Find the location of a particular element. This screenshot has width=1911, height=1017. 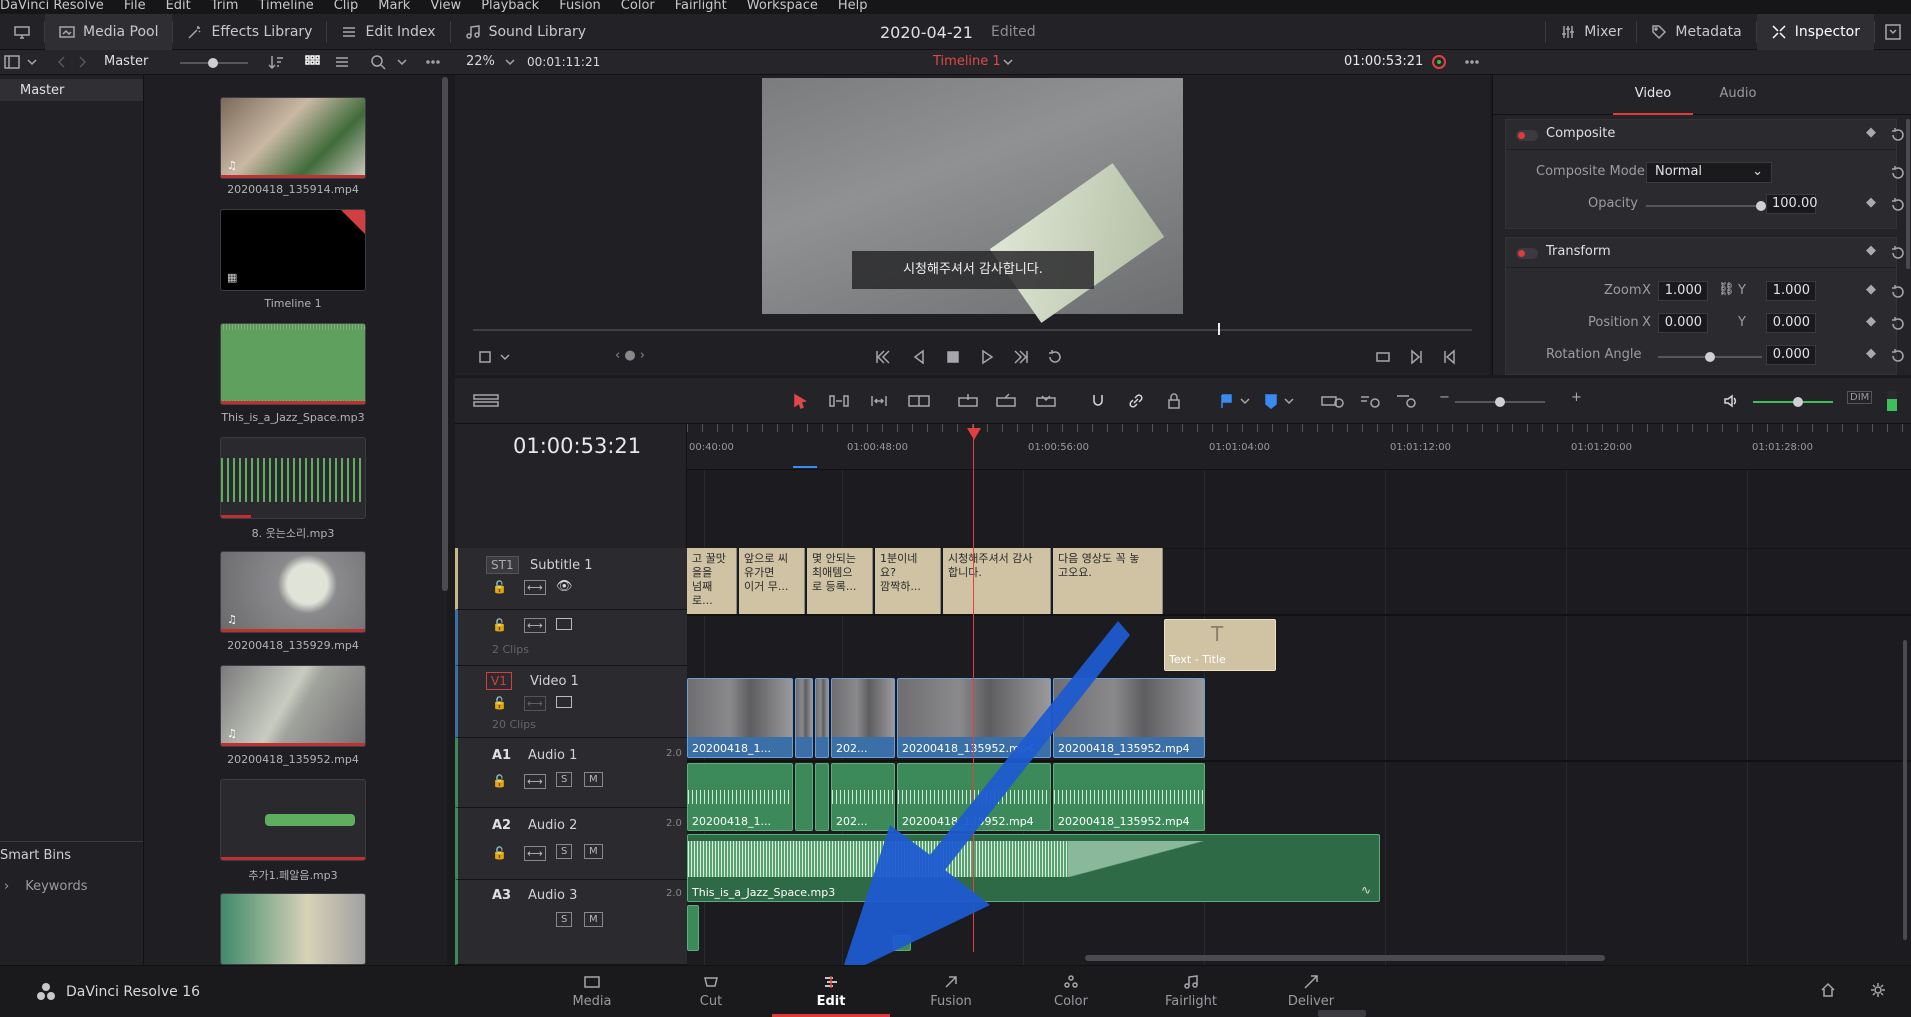

track-audio-2: A2 Audio 2 2.0 🔓 ⟷ S M is located at coordinates (571, 844).